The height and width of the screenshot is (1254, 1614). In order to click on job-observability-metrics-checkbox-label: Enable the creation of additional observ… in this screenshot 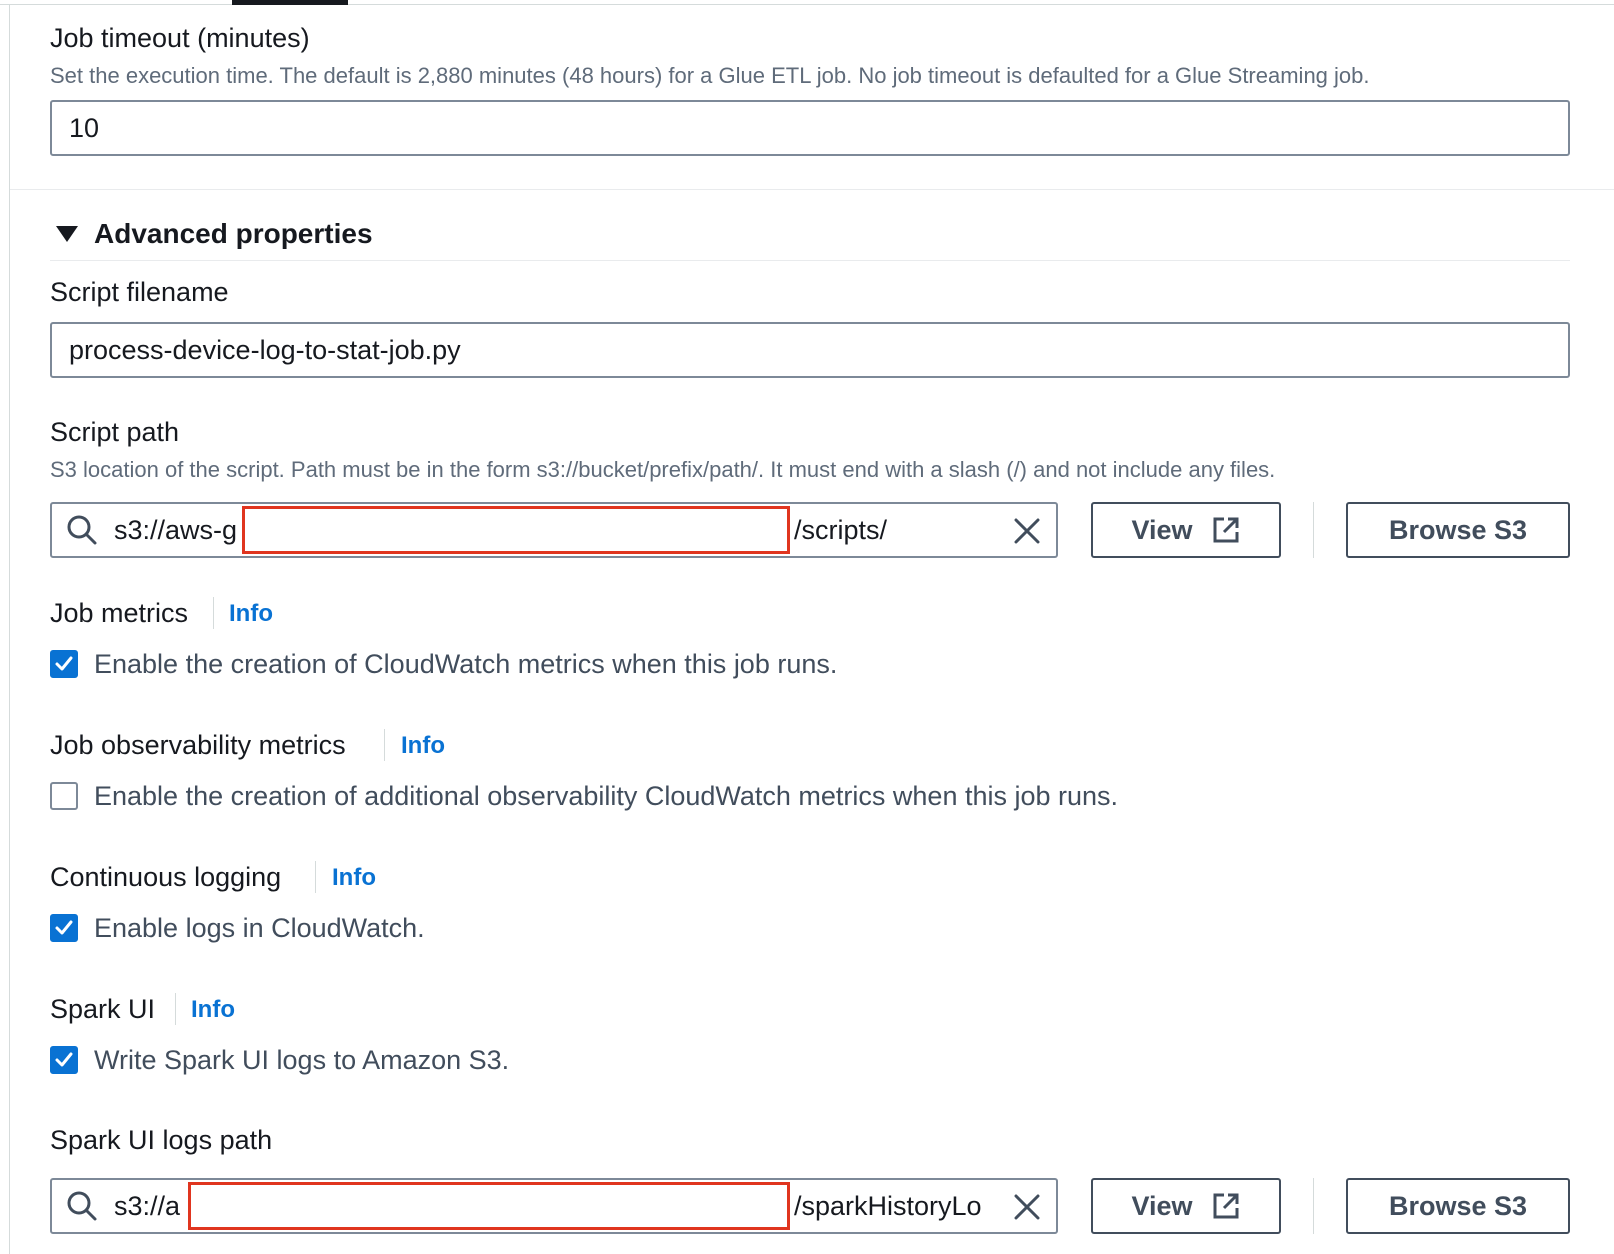, I will do `click(606, 796)`.